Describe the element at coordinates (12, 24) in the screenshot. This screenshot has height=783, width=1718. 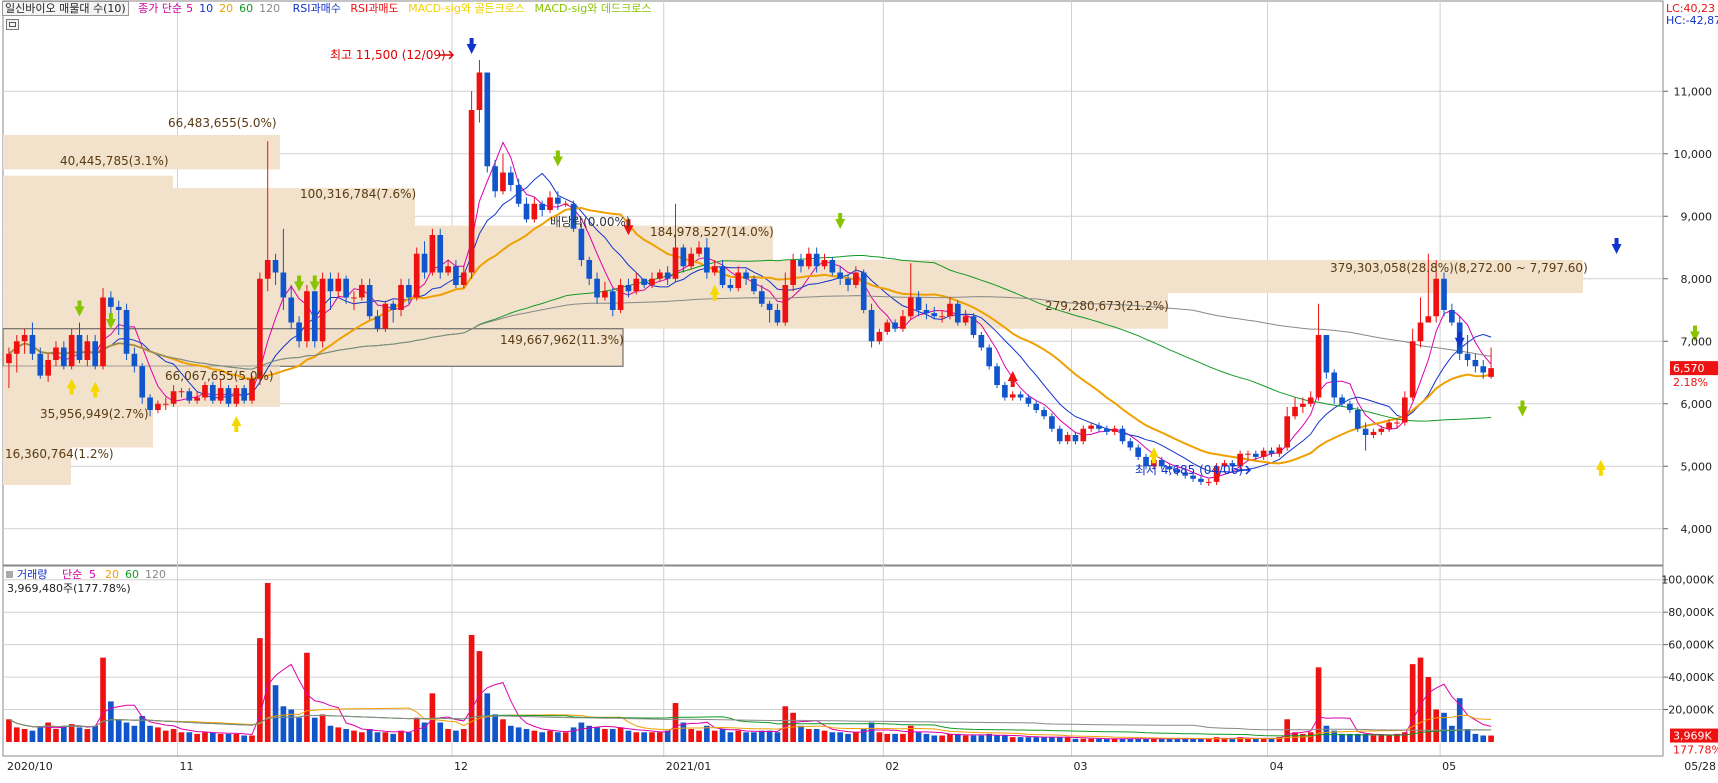
I see `chart-settings-button` at that location.